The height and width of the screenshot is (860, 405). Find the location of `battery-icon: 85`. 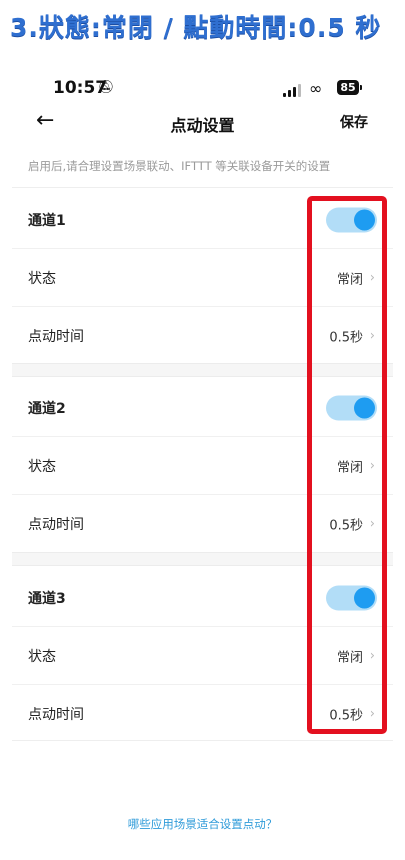

battery-icon: 85 is located at coordinates (349, 87).